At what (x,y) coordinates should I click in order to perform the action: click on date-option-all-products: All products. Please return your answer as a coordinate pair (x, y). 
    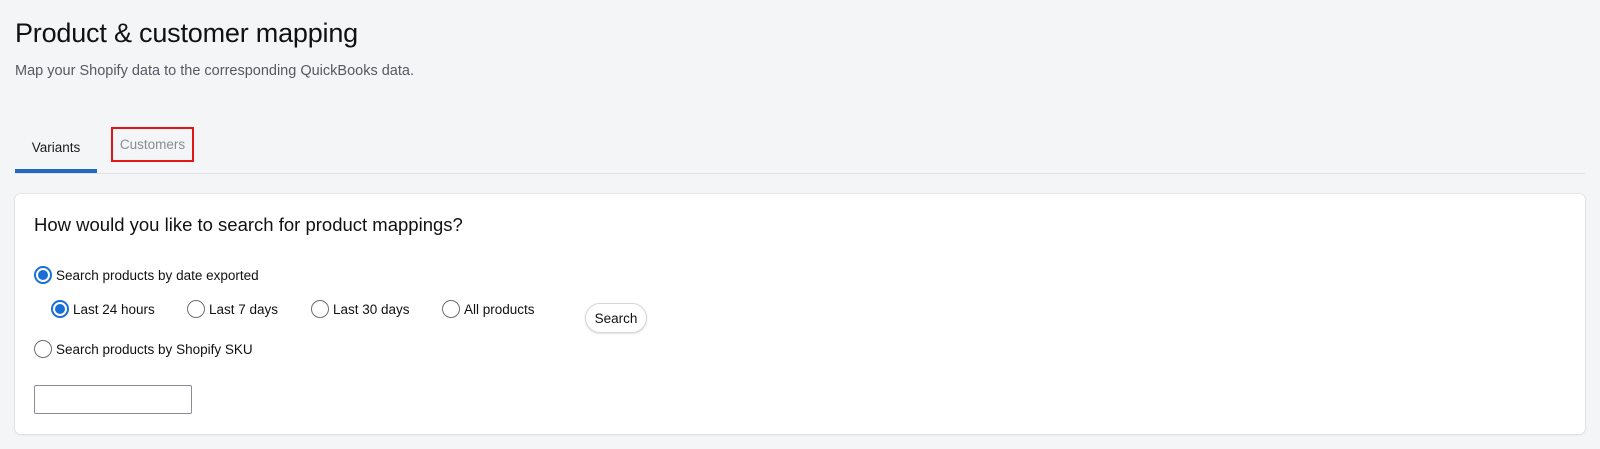
    Looking at the image, I should click on (488, 309).